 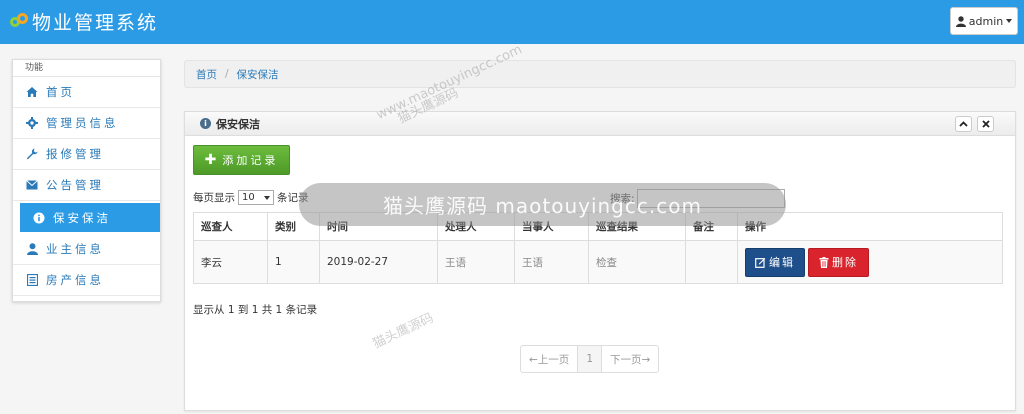 I want to click on pagination-prev: ←上一页, so click(x=549, y=359).